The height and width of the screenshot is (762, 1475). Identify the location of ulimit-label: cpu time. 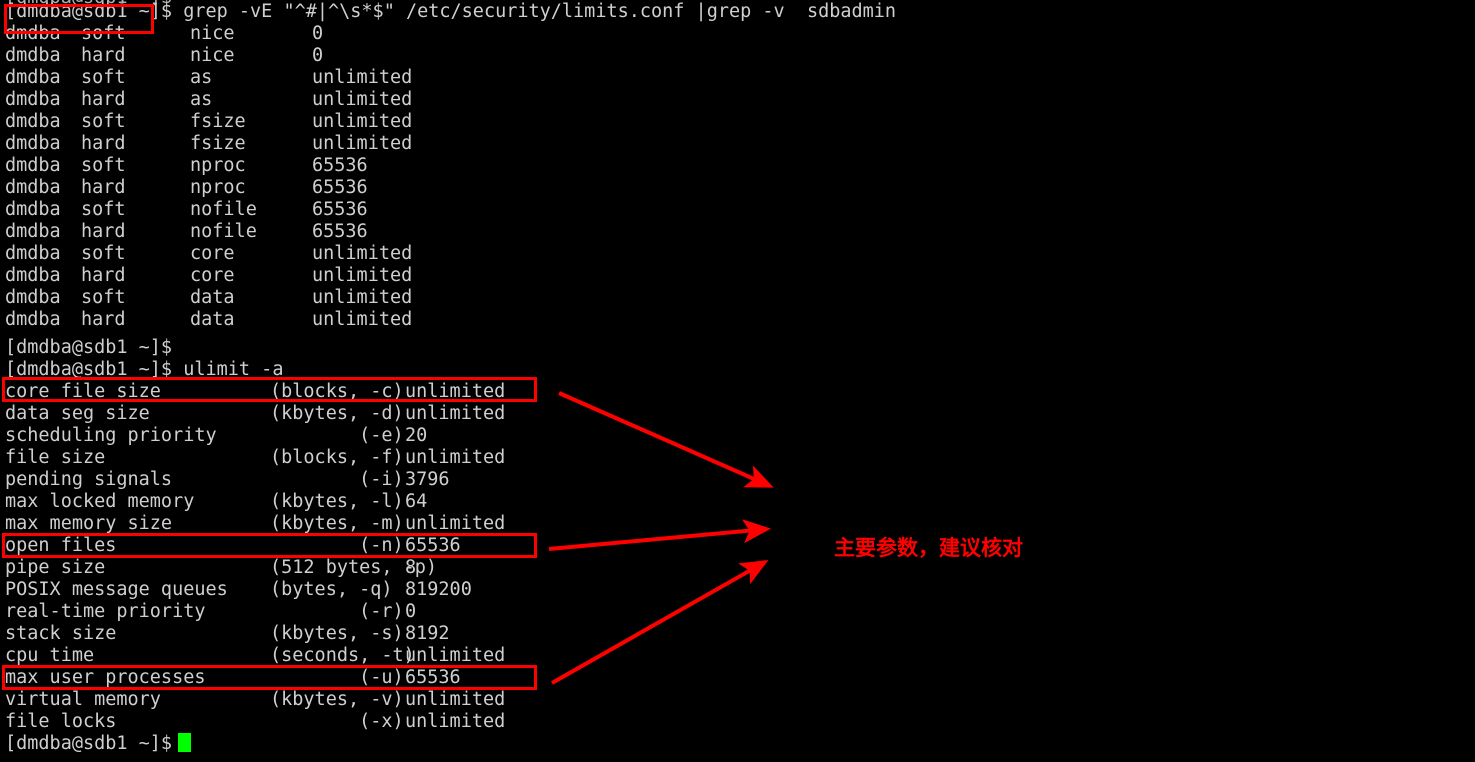
(50, 655).